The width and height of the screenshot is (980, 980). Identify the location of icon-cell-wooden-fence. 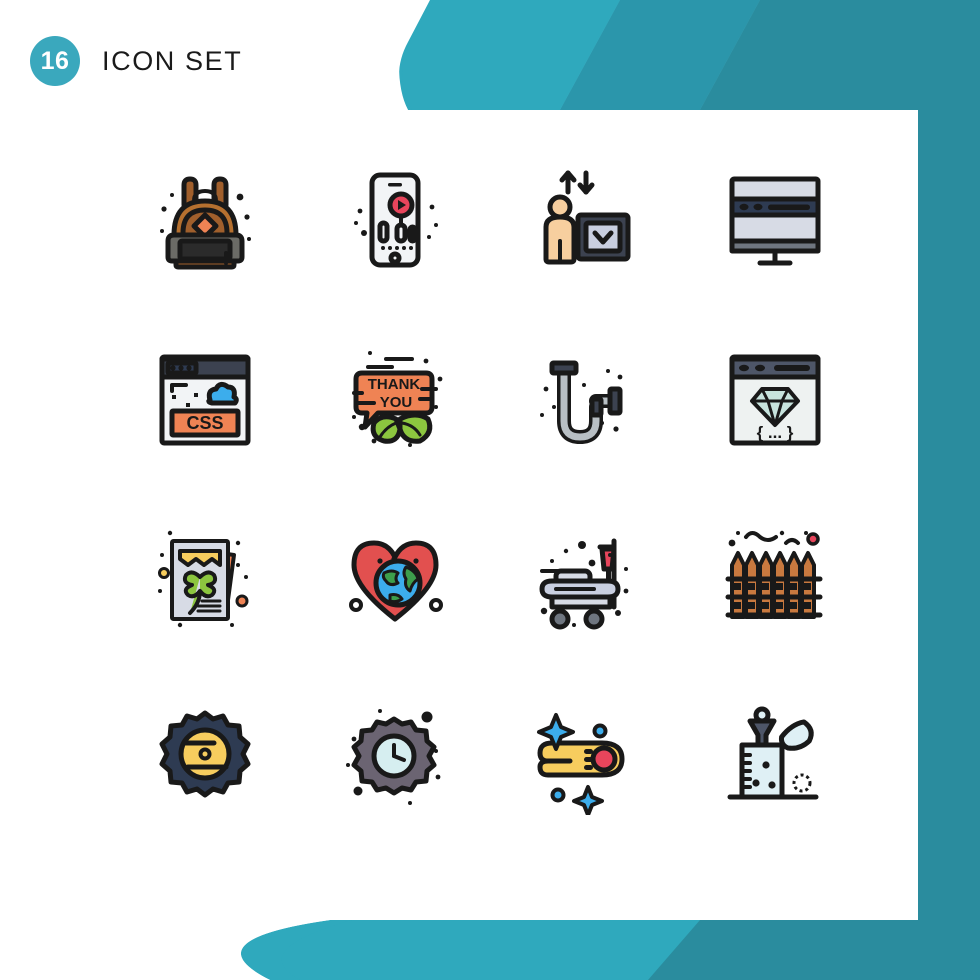
(775, 580).